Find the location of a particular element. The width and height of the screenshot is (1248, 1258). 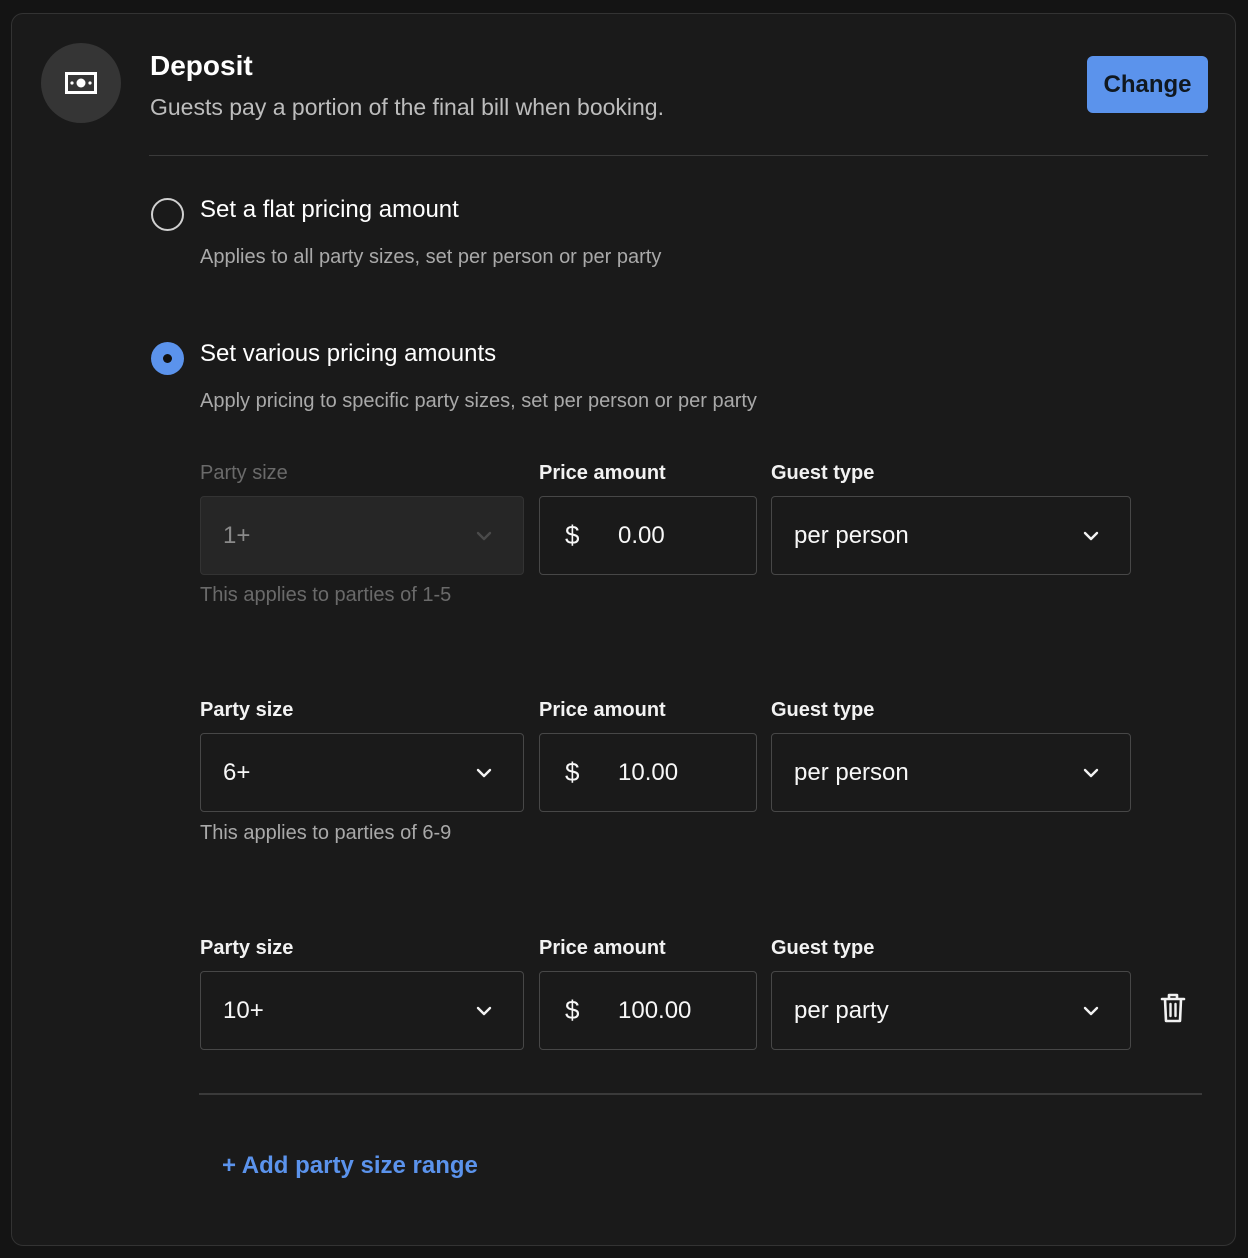

price-amount-input: $ 100.00 is located at coordinates (648, 1010).